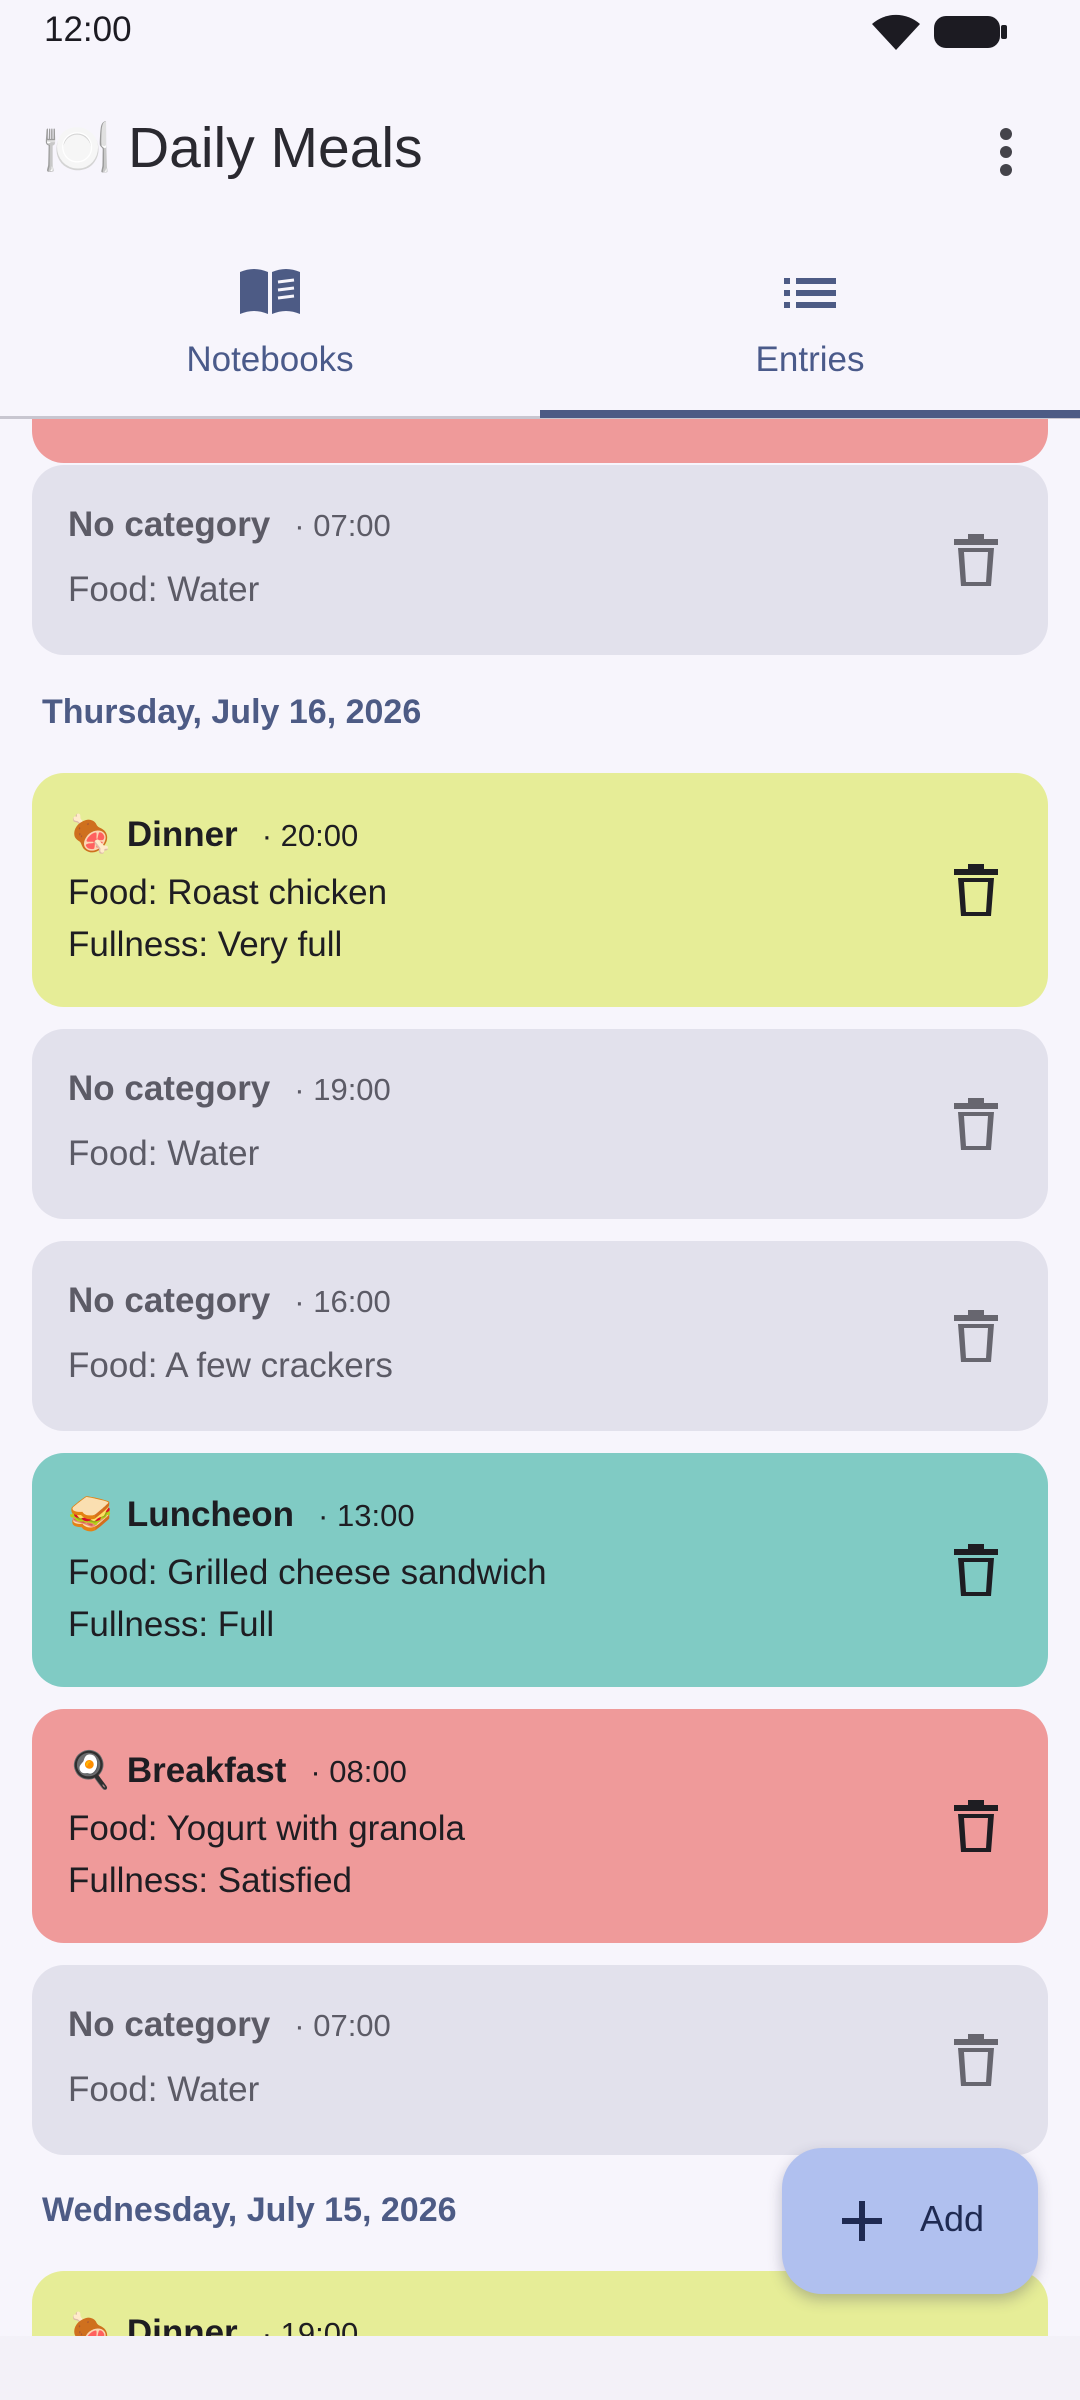 This screenshot has width=1080, height=2400. Describe the element at coordinates (810, 333) in the screenshot. I see `tab-entries: Entries` at that location.